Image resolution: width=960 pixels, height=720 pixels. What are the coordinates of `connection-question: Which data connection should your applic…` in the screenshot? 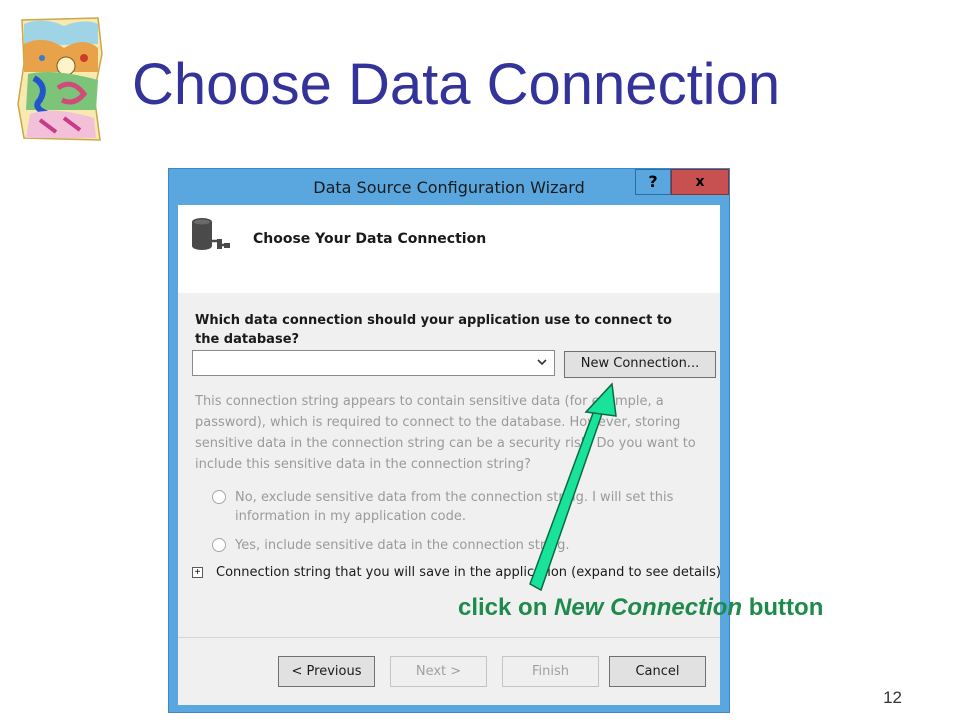 It's located at (433, 330).